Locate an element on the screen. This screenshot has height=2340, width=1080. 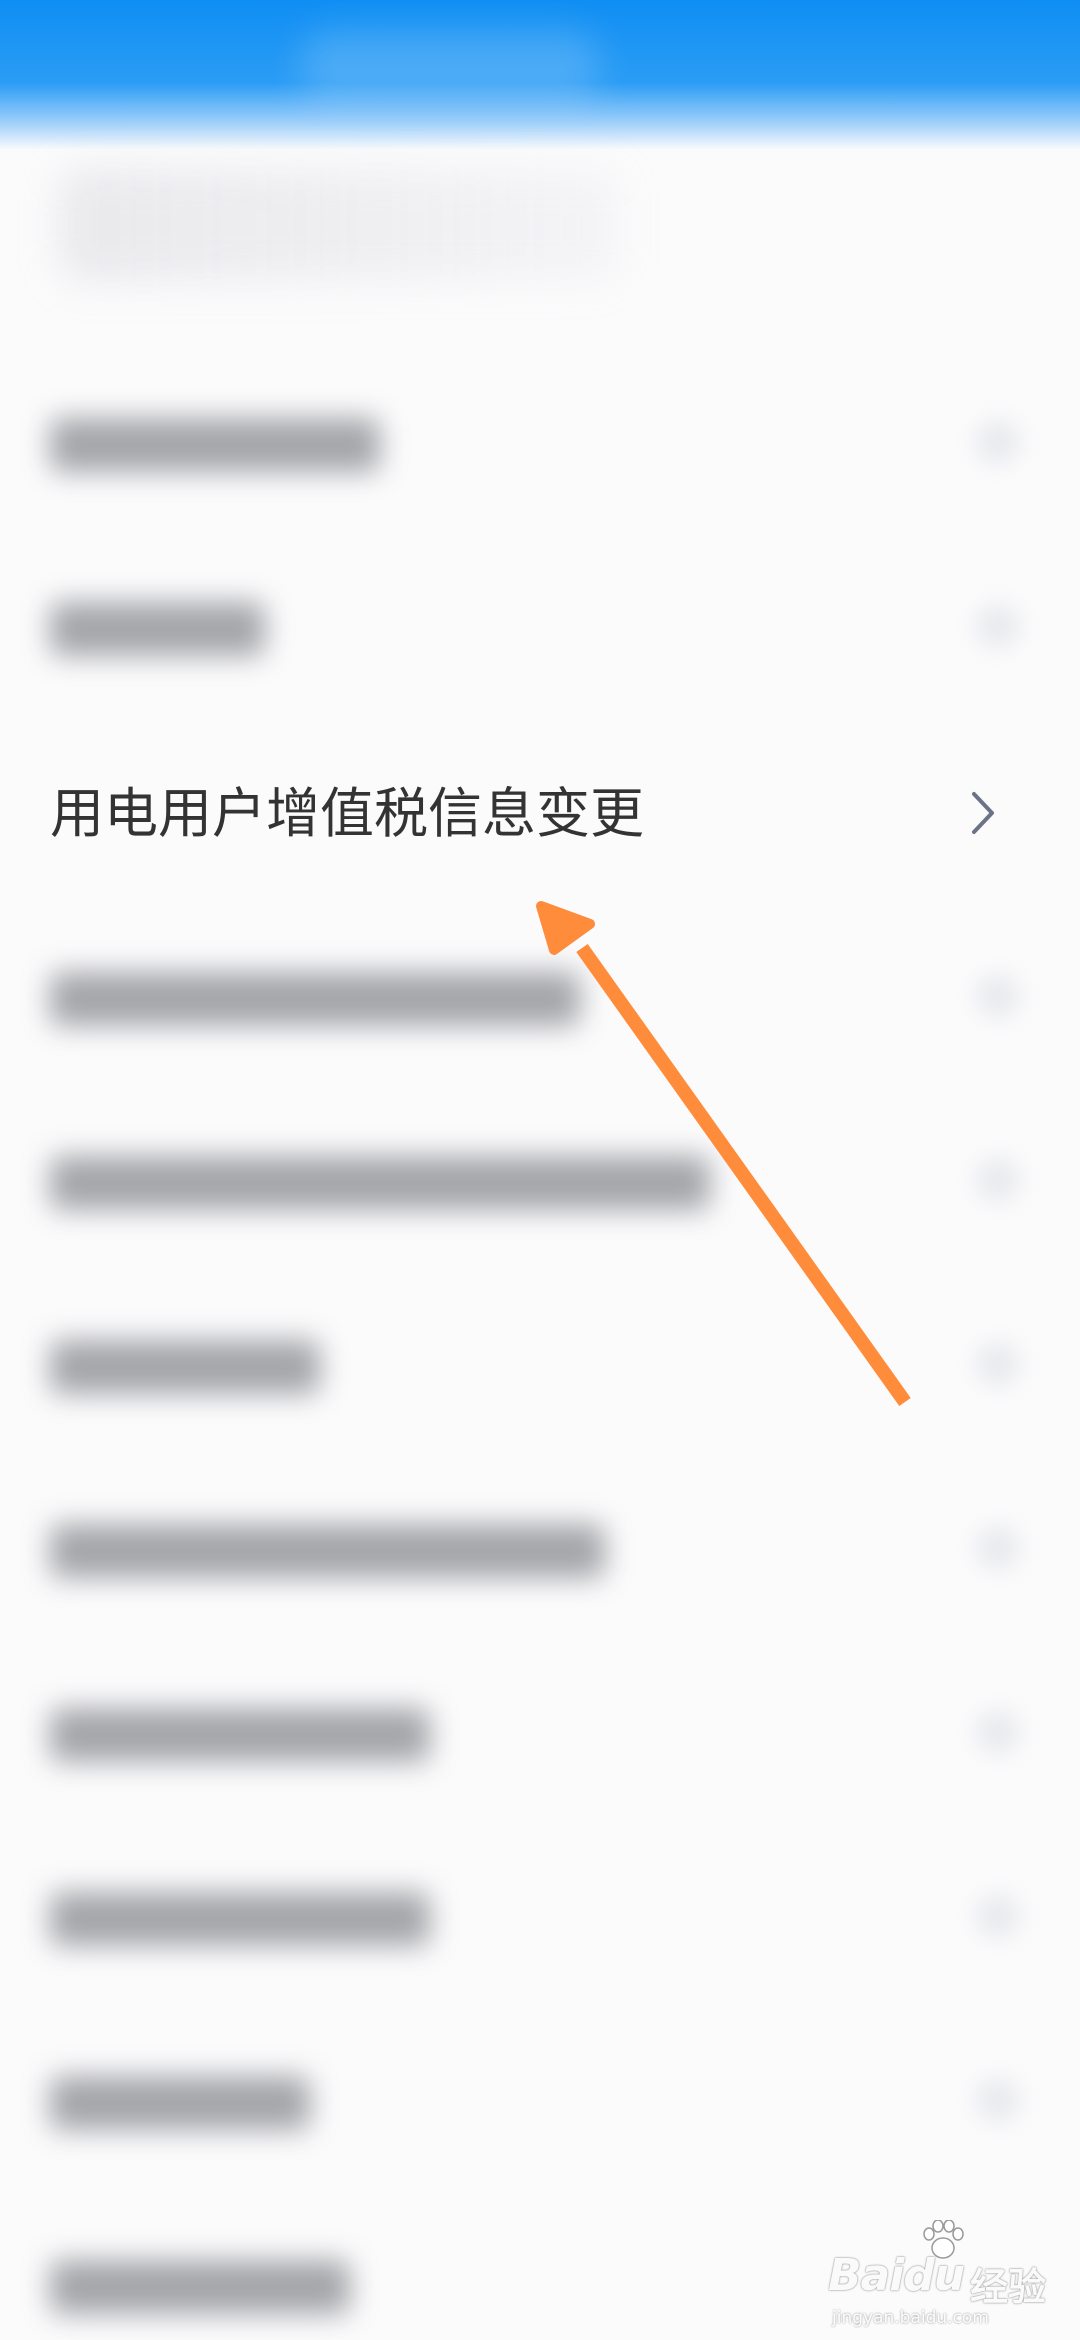
baidu-jingyan-watermark: Baidu 经验 jingyan.baidu.com is located at coordinates (945, 2275).